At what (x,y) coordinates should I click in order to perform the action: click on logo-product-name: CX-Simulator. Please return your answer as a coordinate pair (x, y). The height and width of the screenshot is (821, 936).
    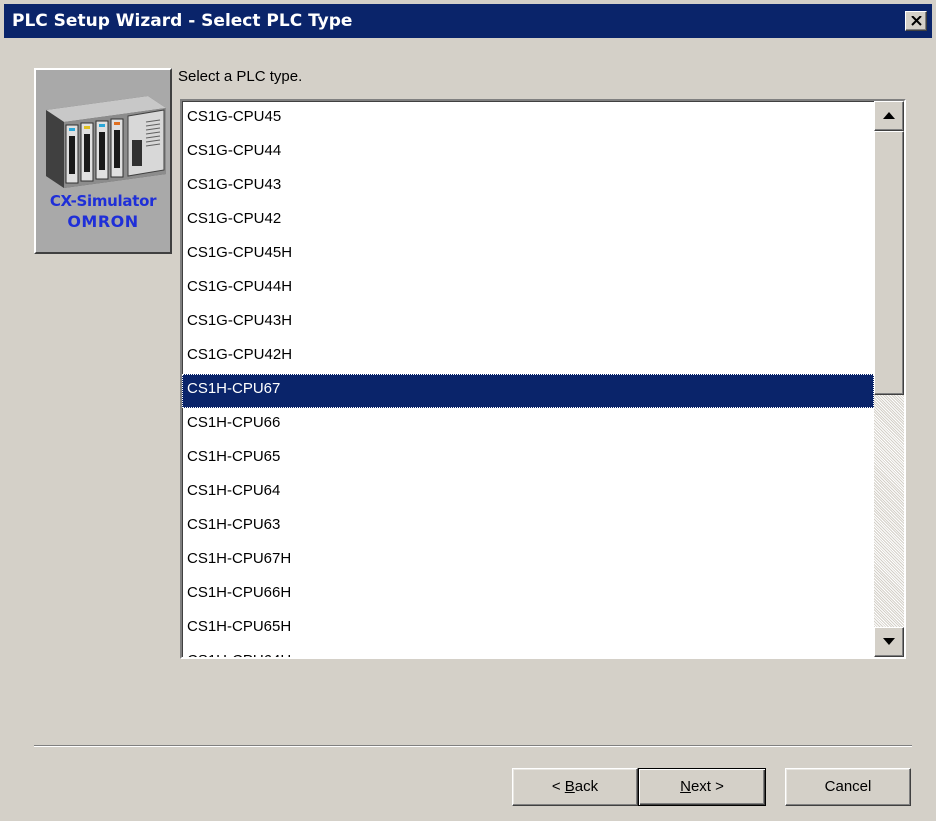
    Looking at the image, I should click on (103, 201).